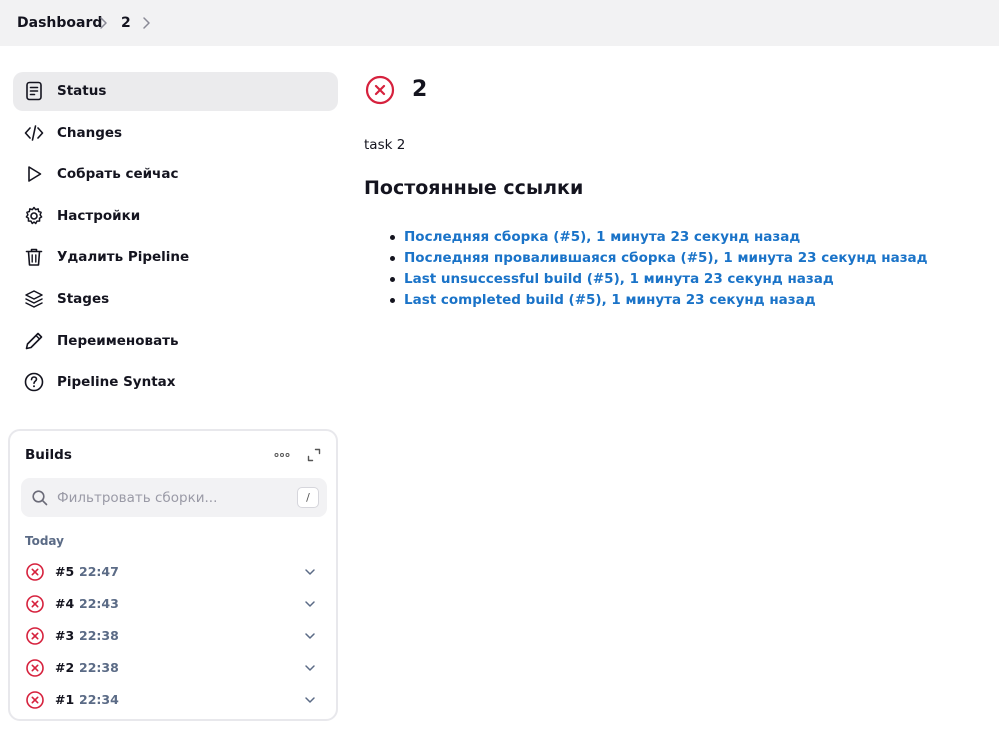 The image size is (999, 730). I want to click on breadcrumb-dashboard: Dashboard, so click(59, 23).